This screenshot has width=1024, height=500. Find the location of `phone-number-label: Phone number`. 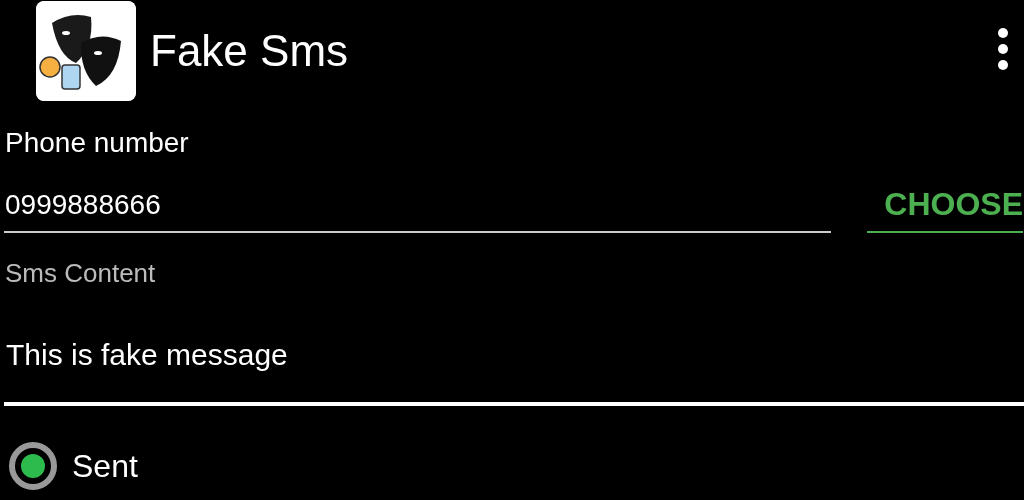

phone-number-label: Phone number is located at coordinates (97, 143).